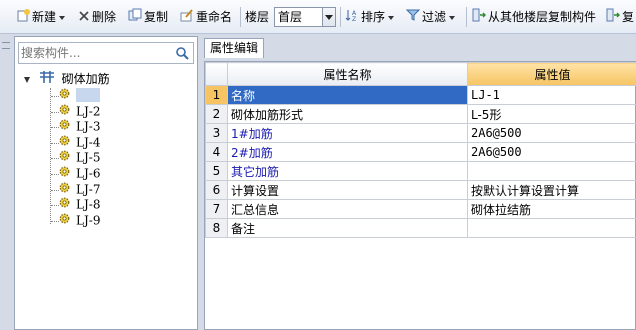  I want to click on tree-root-label: 砌体加筋, so click(85, 79).